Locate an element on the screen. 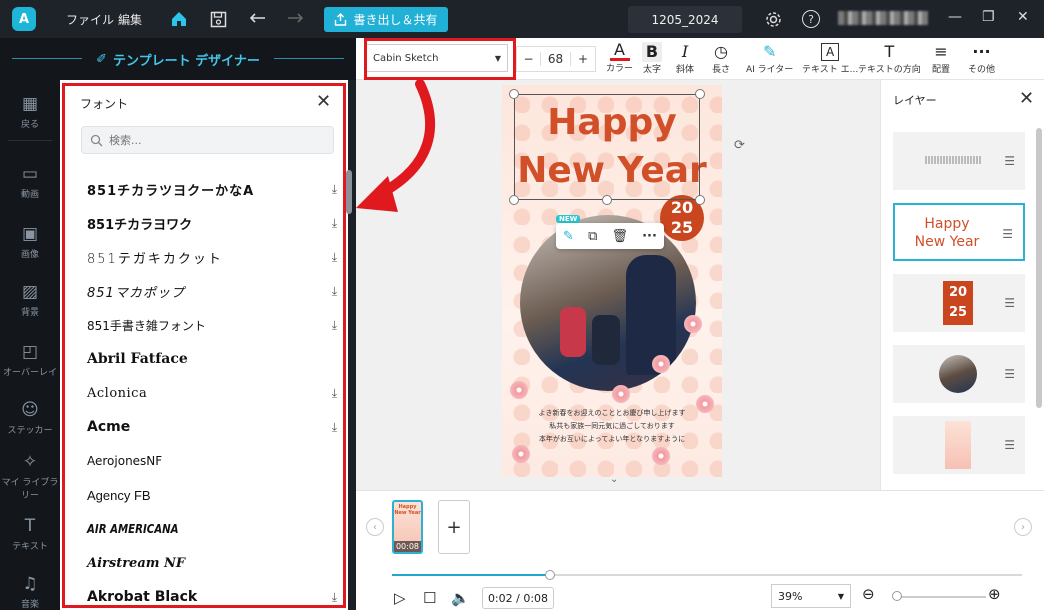  sidebar-item-sticker: ☺ ステッカー is located at coordinates (30, 418).